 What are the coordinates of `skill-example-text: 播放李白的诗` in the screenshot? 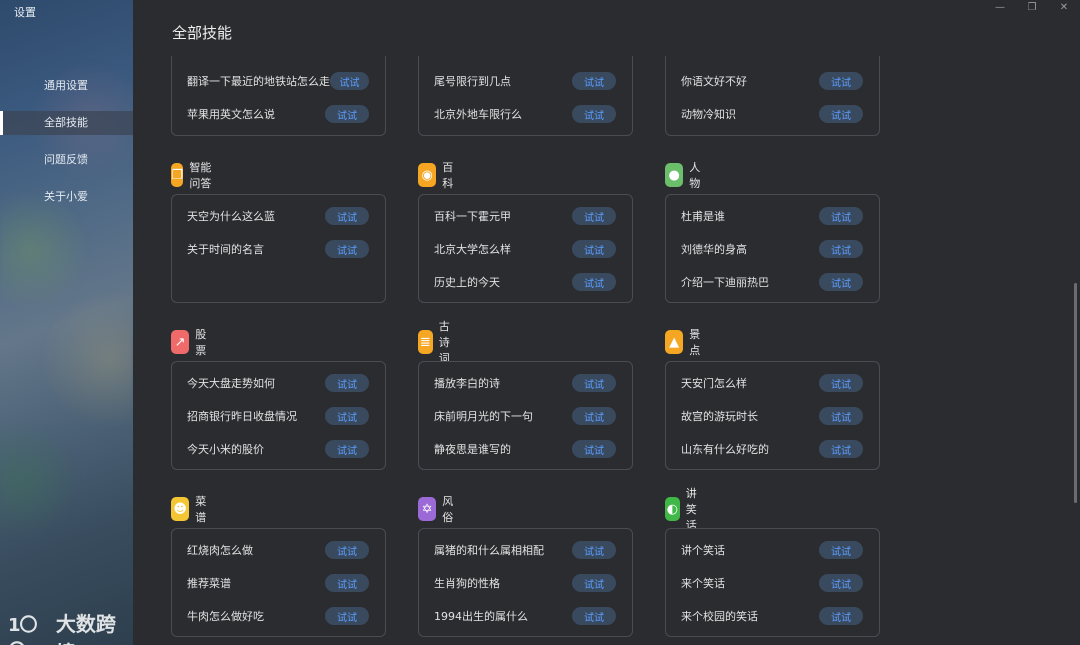 It's located at (467, 383).